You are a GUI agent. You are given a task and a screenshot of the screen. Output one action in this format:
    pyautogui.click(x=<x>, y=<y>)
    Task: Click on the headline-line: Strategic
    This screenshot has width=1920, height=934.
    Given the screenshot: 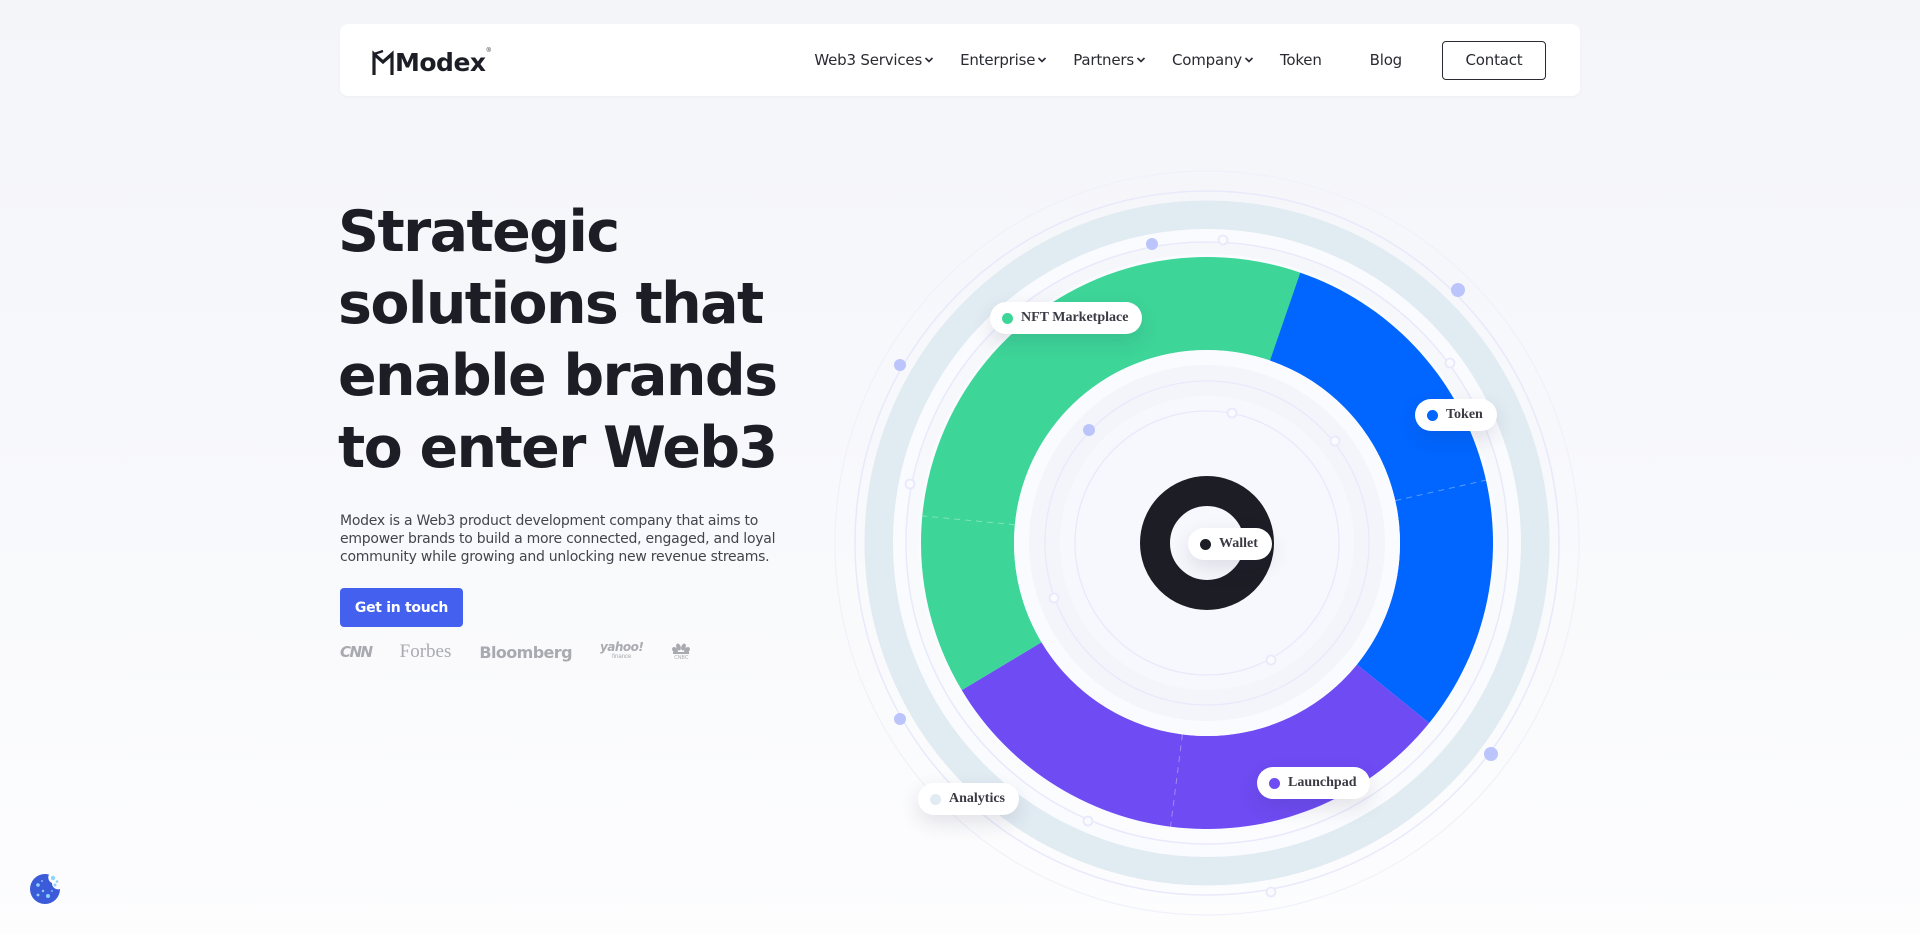 What is the action you would take?
    pyautogui.click(x=479, y=232)
    